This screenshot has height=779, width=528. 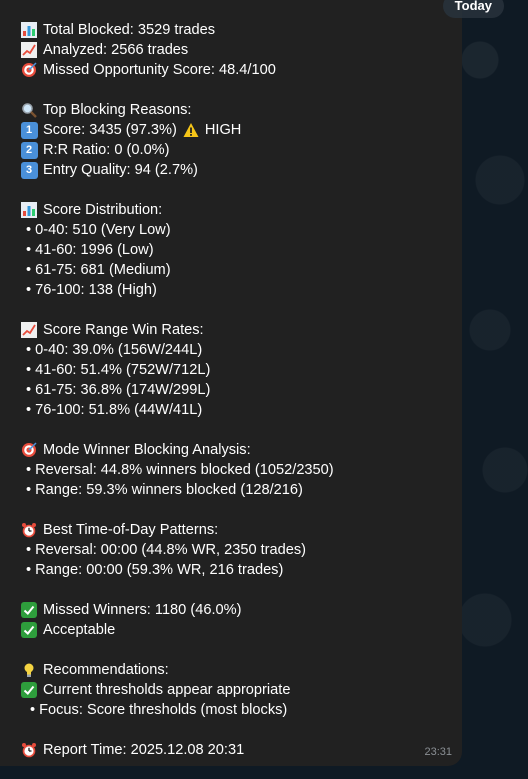 What do you see at coordinates (167, 690) in the screenshot?
I see `recommendation-text: Current thresholds appear appropriate` at bounding box center [167, 690].